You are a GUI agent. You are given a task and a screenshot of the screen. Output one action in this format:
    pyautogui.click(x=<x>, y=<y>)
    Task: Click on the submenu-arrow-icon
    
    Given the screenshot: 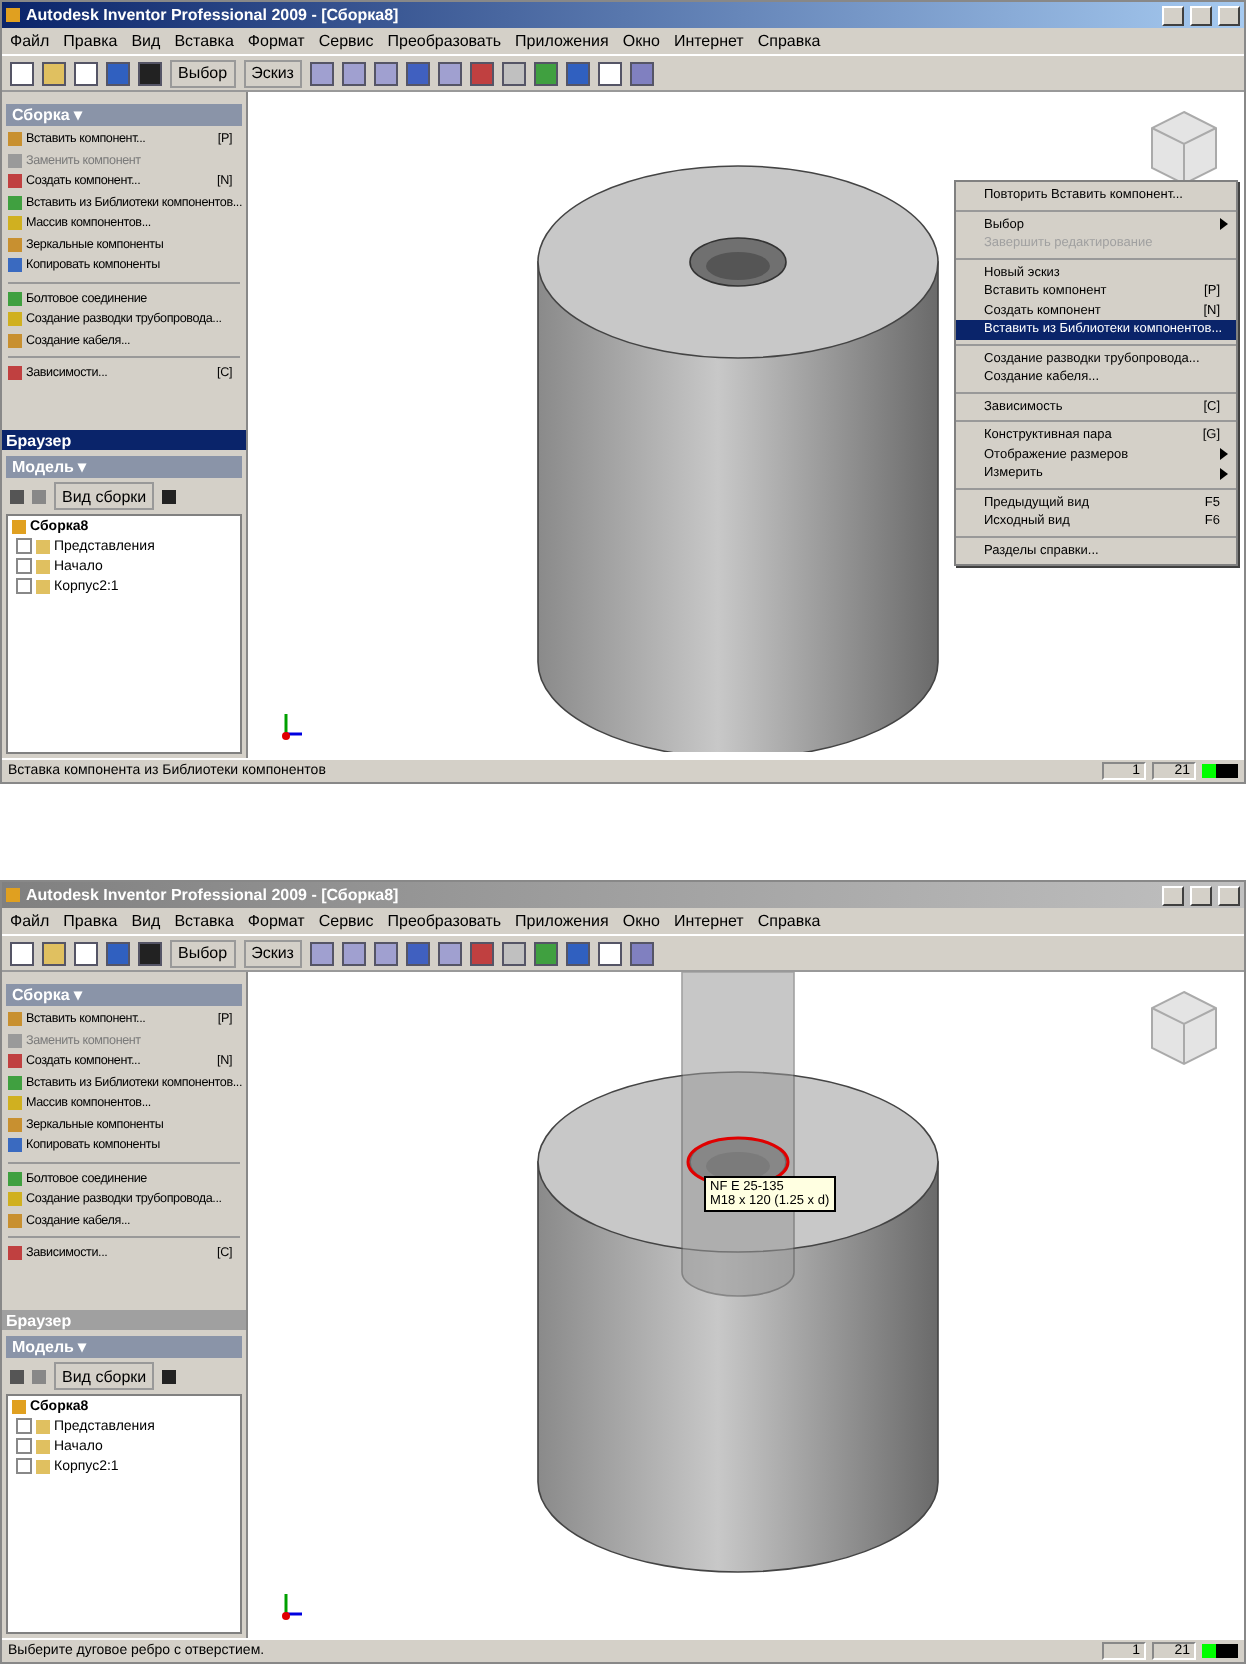 What is the action you would take?
    pyautogui.click(x=1224, y=224)
    